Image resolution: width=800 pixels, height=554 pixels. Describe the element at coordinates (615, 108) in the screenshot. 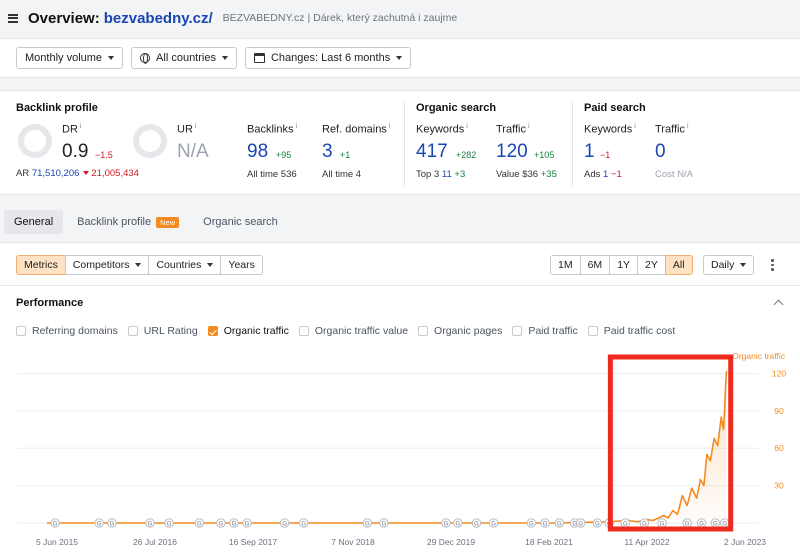

I see `paid-search-title: Paid search` at that location.